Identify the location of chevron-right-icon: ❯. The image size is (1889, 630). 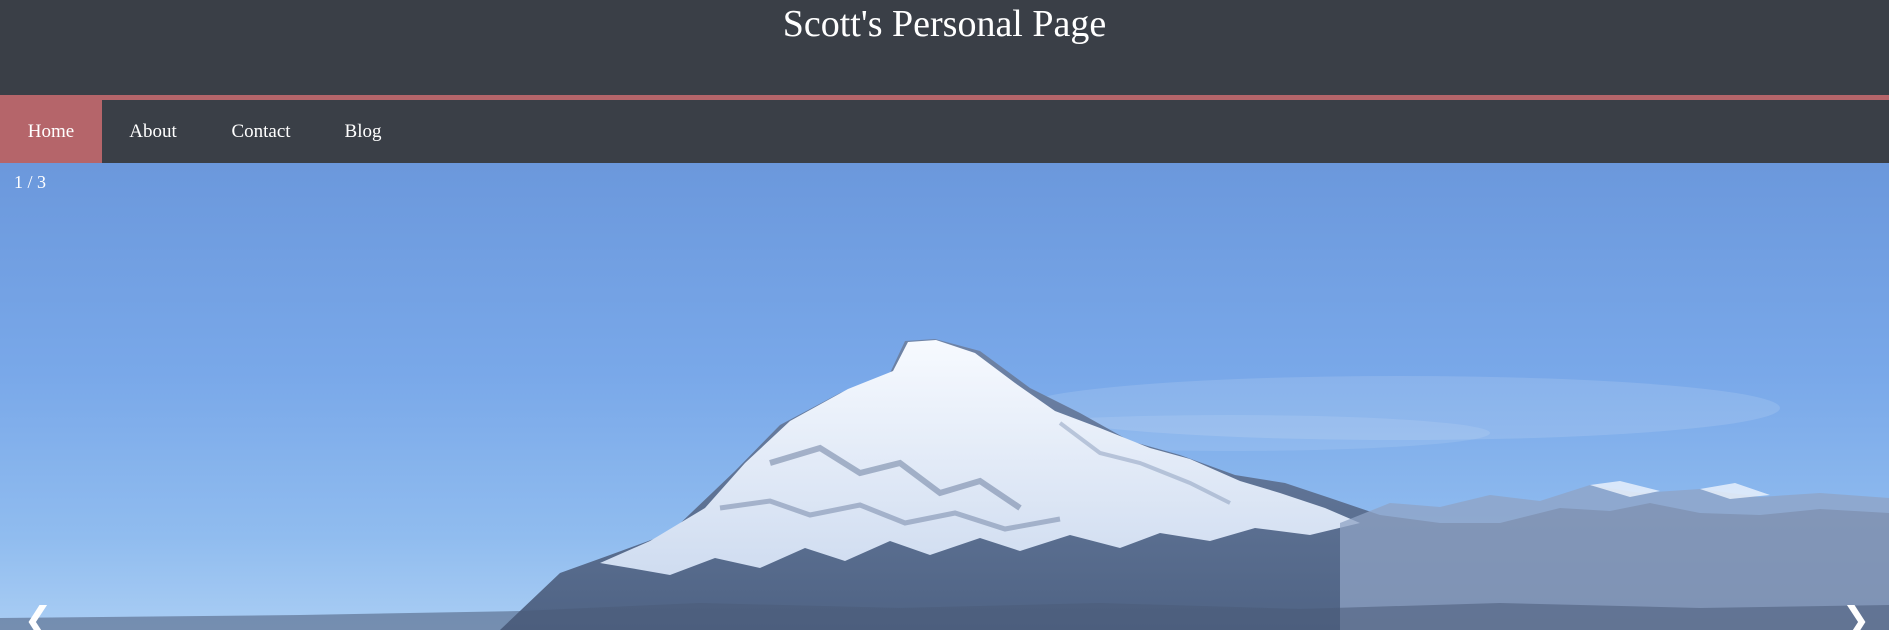
(1856, 616).